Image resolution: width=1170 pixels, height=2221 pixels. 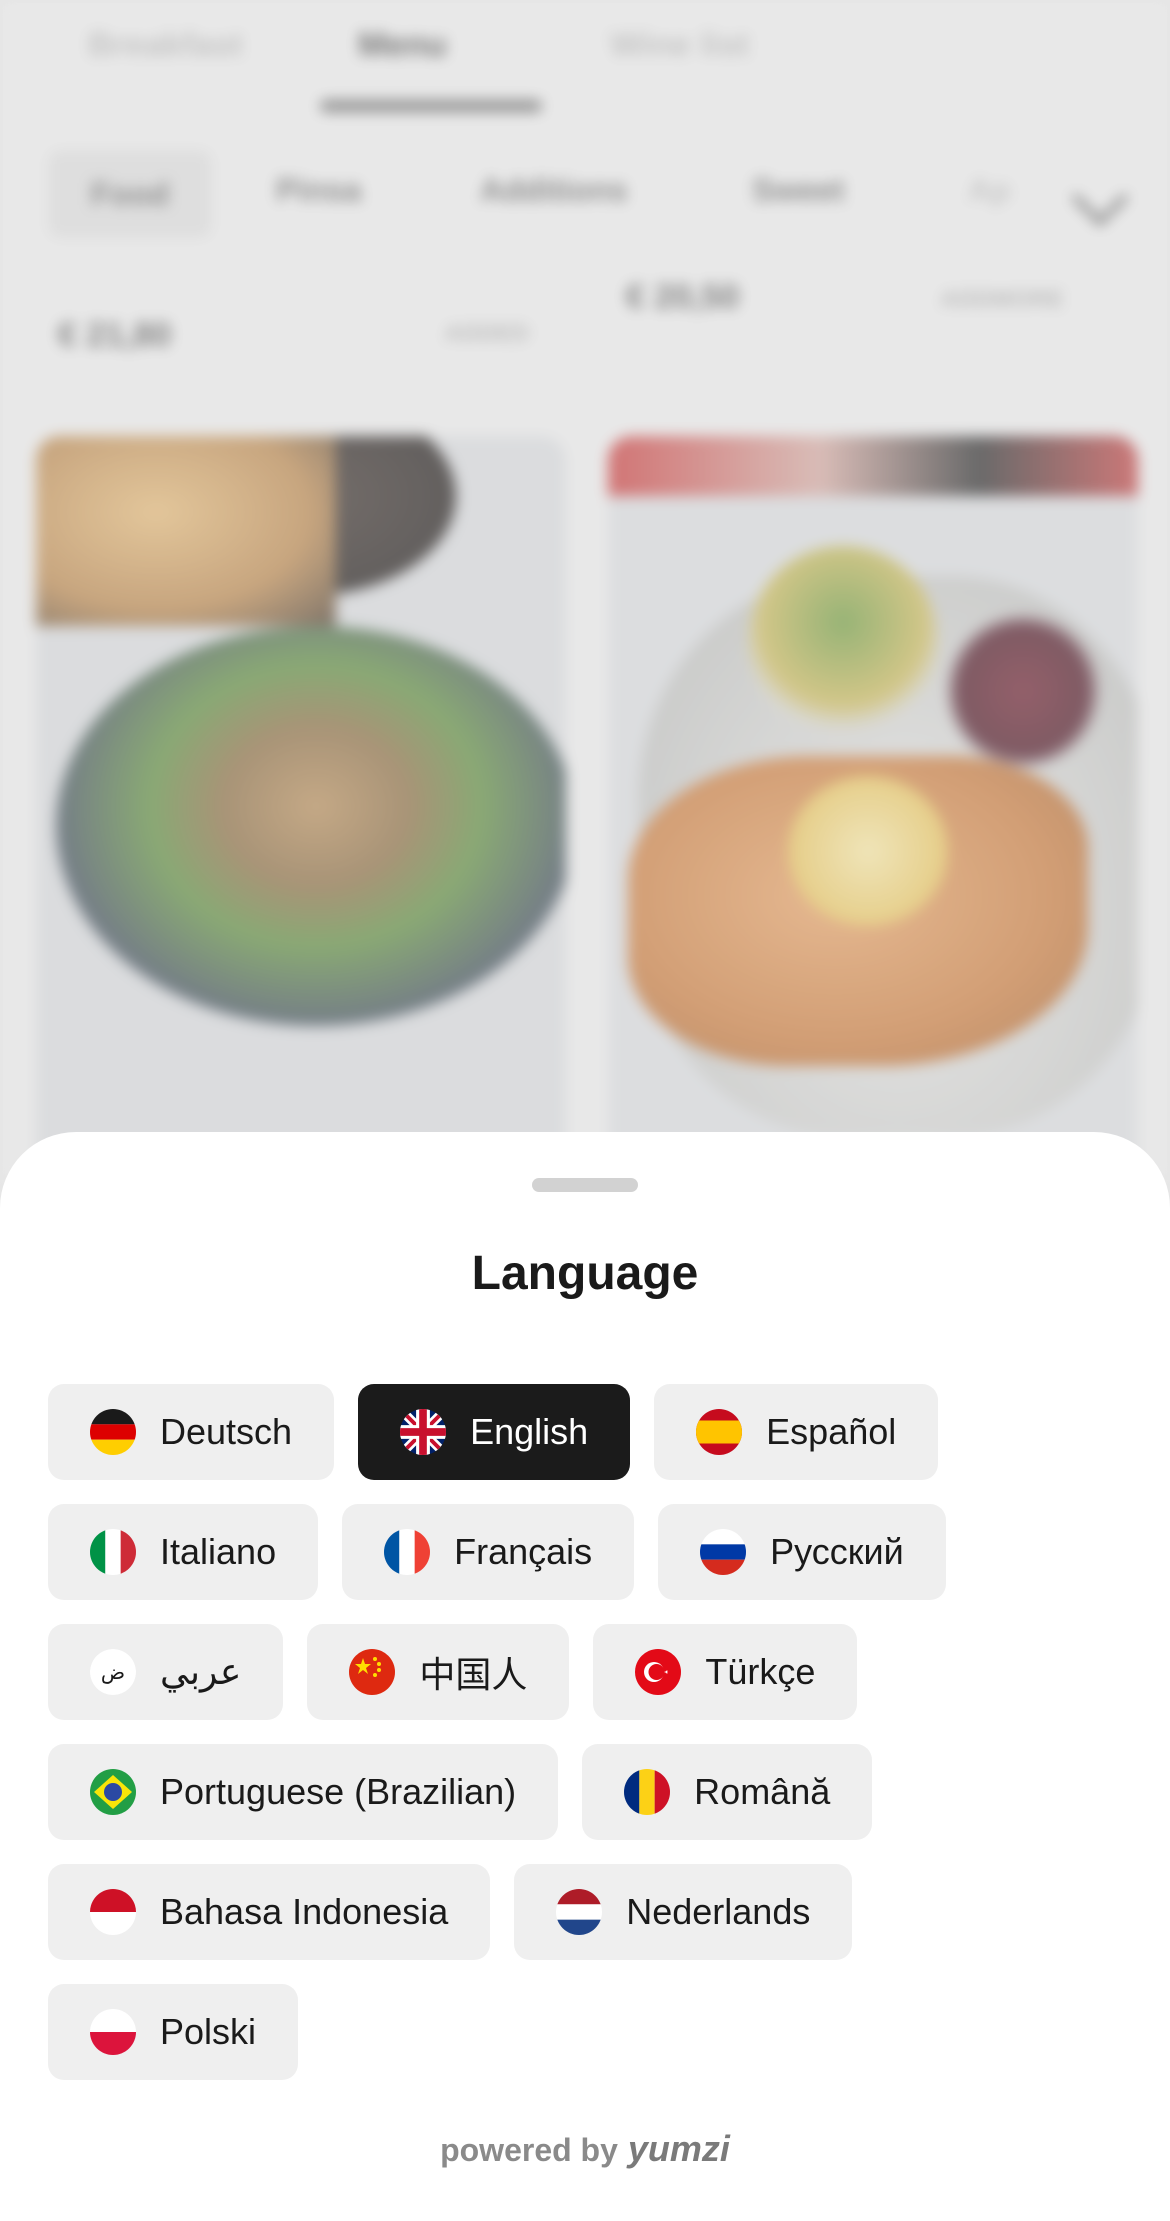 I want to click on ar-icon: ض, so click(x=113, y=1672).